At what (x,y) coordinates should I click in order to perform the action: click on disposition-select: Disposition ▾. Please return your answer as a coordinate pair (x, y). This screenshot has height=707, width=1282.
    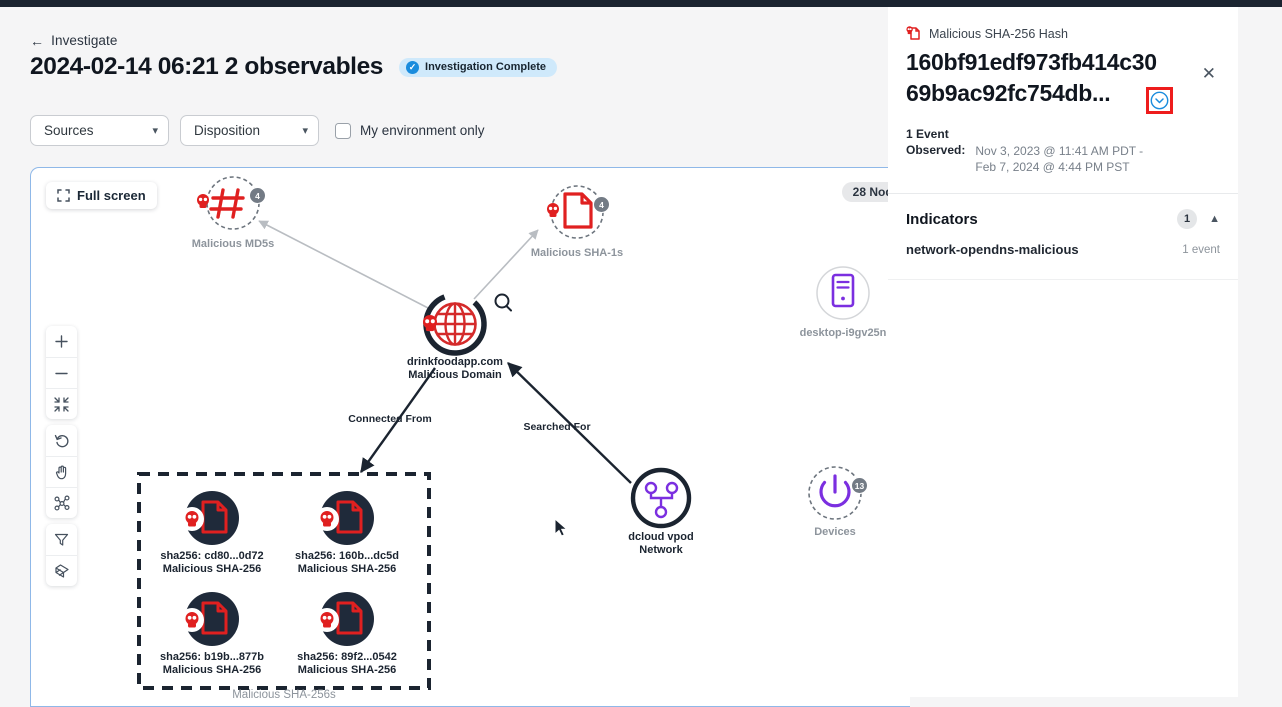
    Looking at the image, I should click on (249, 130).